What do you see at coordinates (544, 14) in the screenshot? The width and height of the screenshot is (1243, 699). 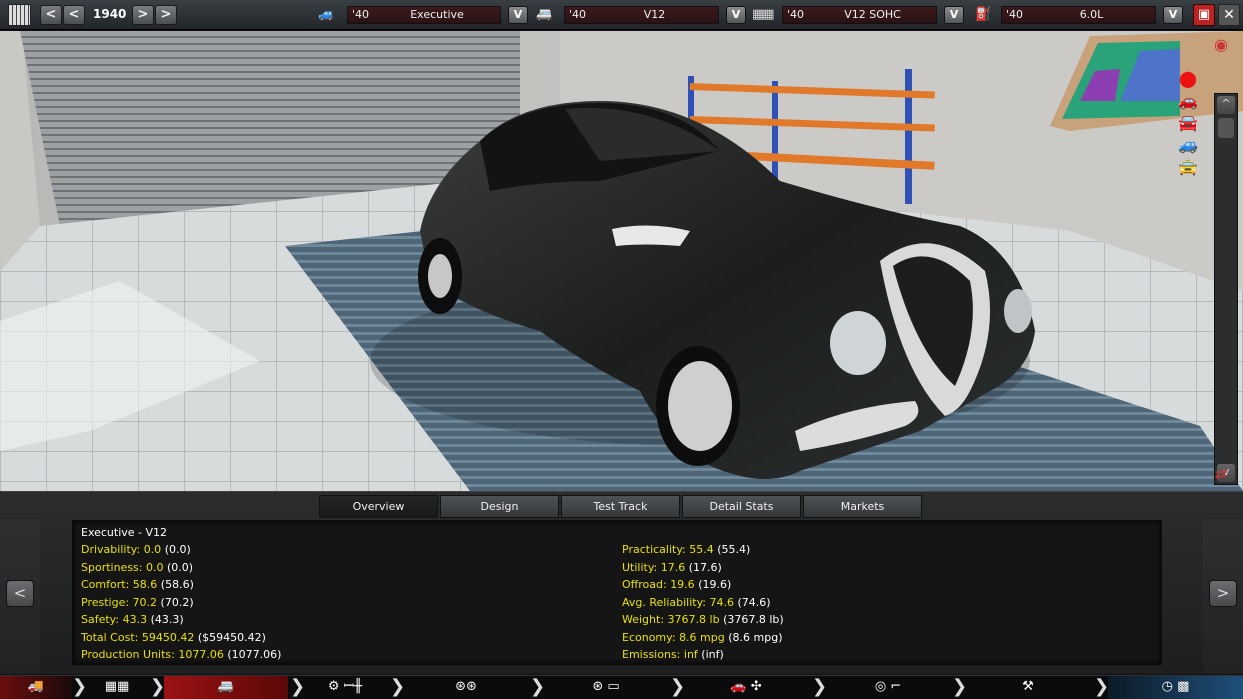 I see `car-model-icon: 🚐` at bounding box center [544, 14].